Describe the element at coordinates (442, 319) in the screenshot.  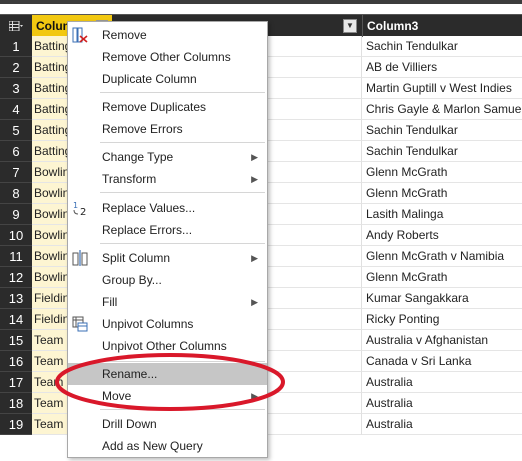
I see `cell-column3: Ricky Ponting` at that location.